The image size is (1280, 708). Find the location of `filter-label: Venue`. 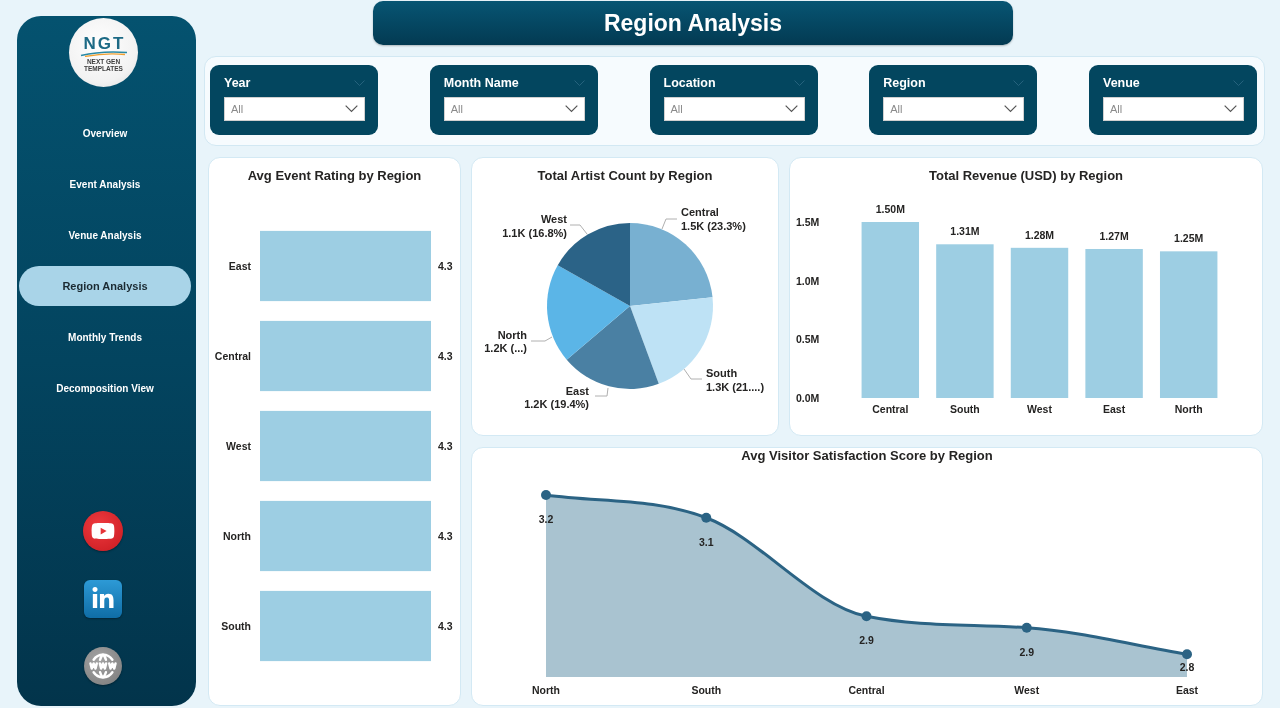

filter-label: Venue is located at coordinates (1121, 83).